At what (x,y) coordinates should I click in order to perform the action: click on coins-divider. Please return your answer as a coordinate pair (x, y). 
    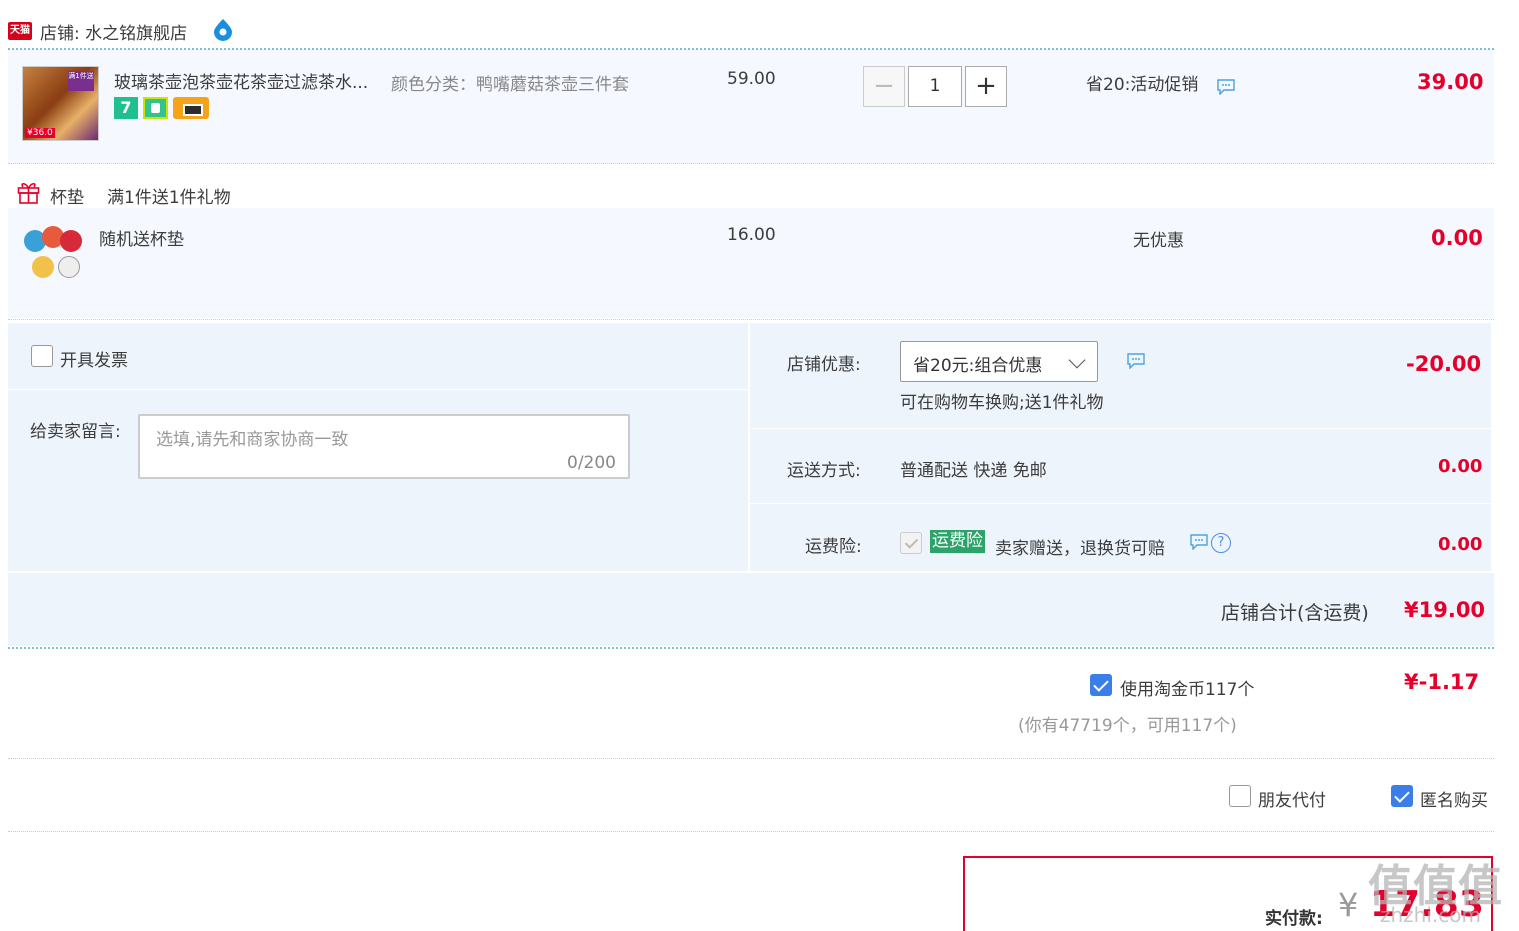
    Looking at the image, I should click on (751, 758).